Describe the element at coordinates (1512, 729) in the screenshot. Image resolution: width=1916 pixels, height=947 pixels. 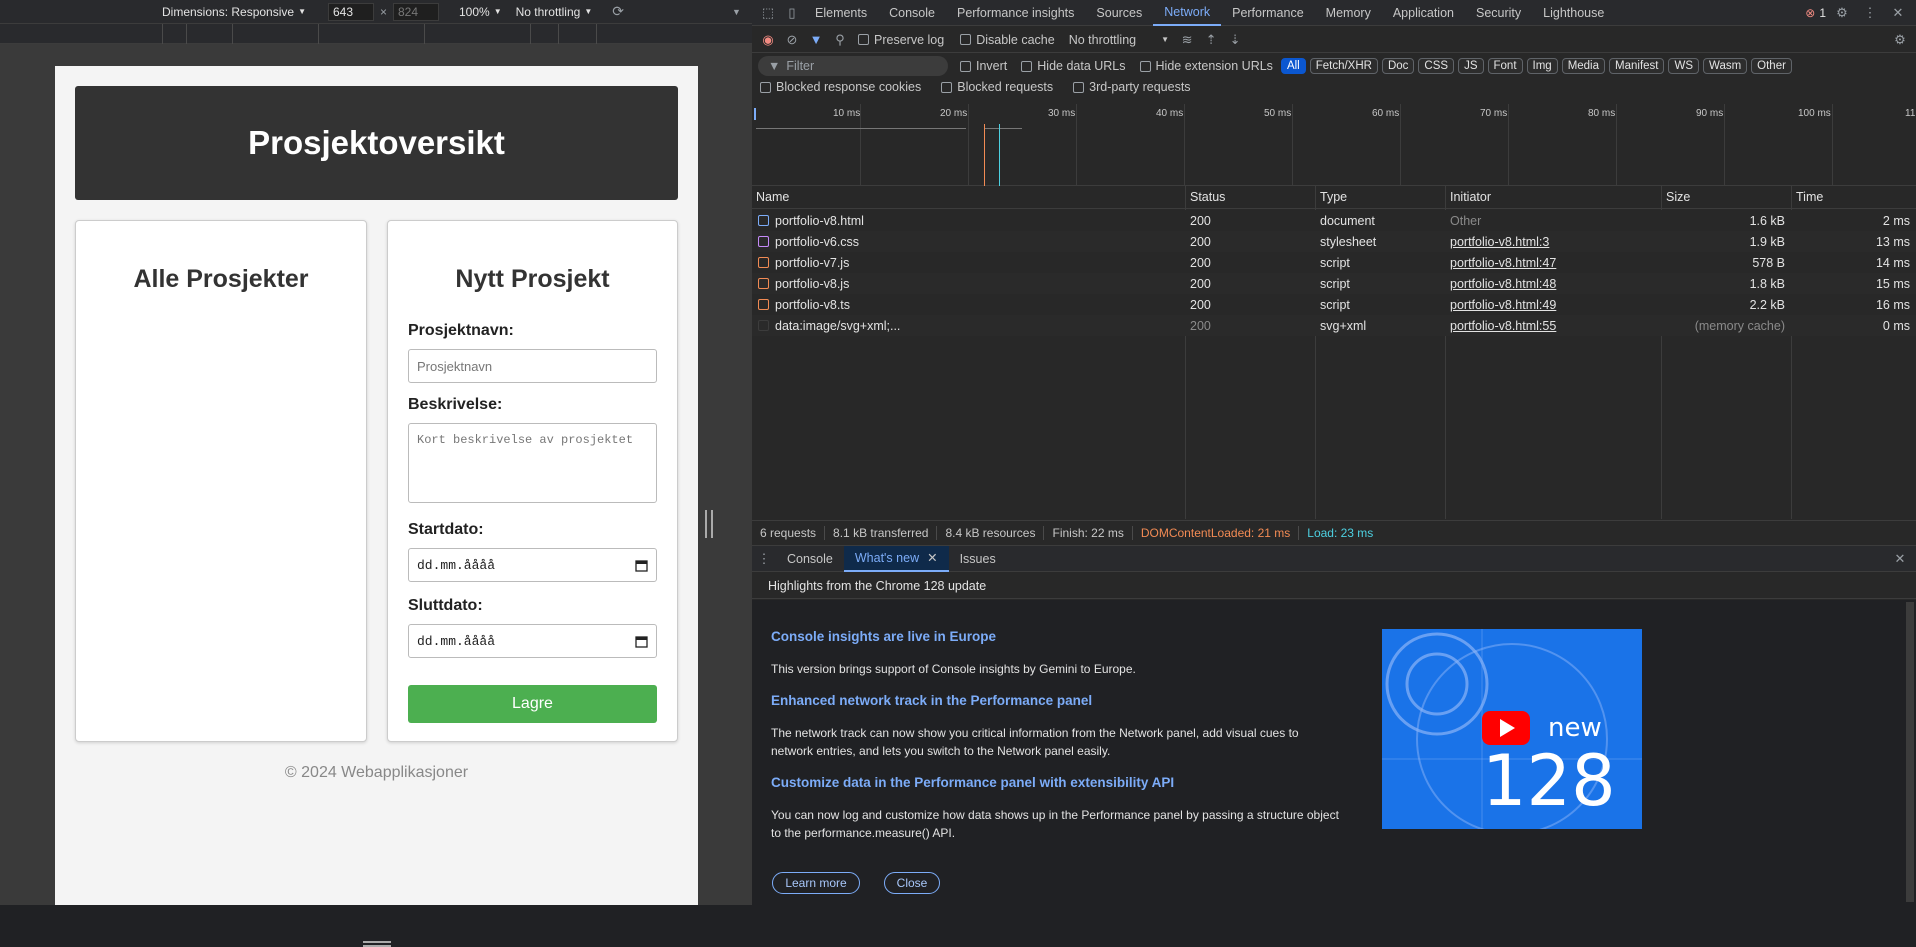
I see `chrome-128-video-thumbnail: new 128` at that location.